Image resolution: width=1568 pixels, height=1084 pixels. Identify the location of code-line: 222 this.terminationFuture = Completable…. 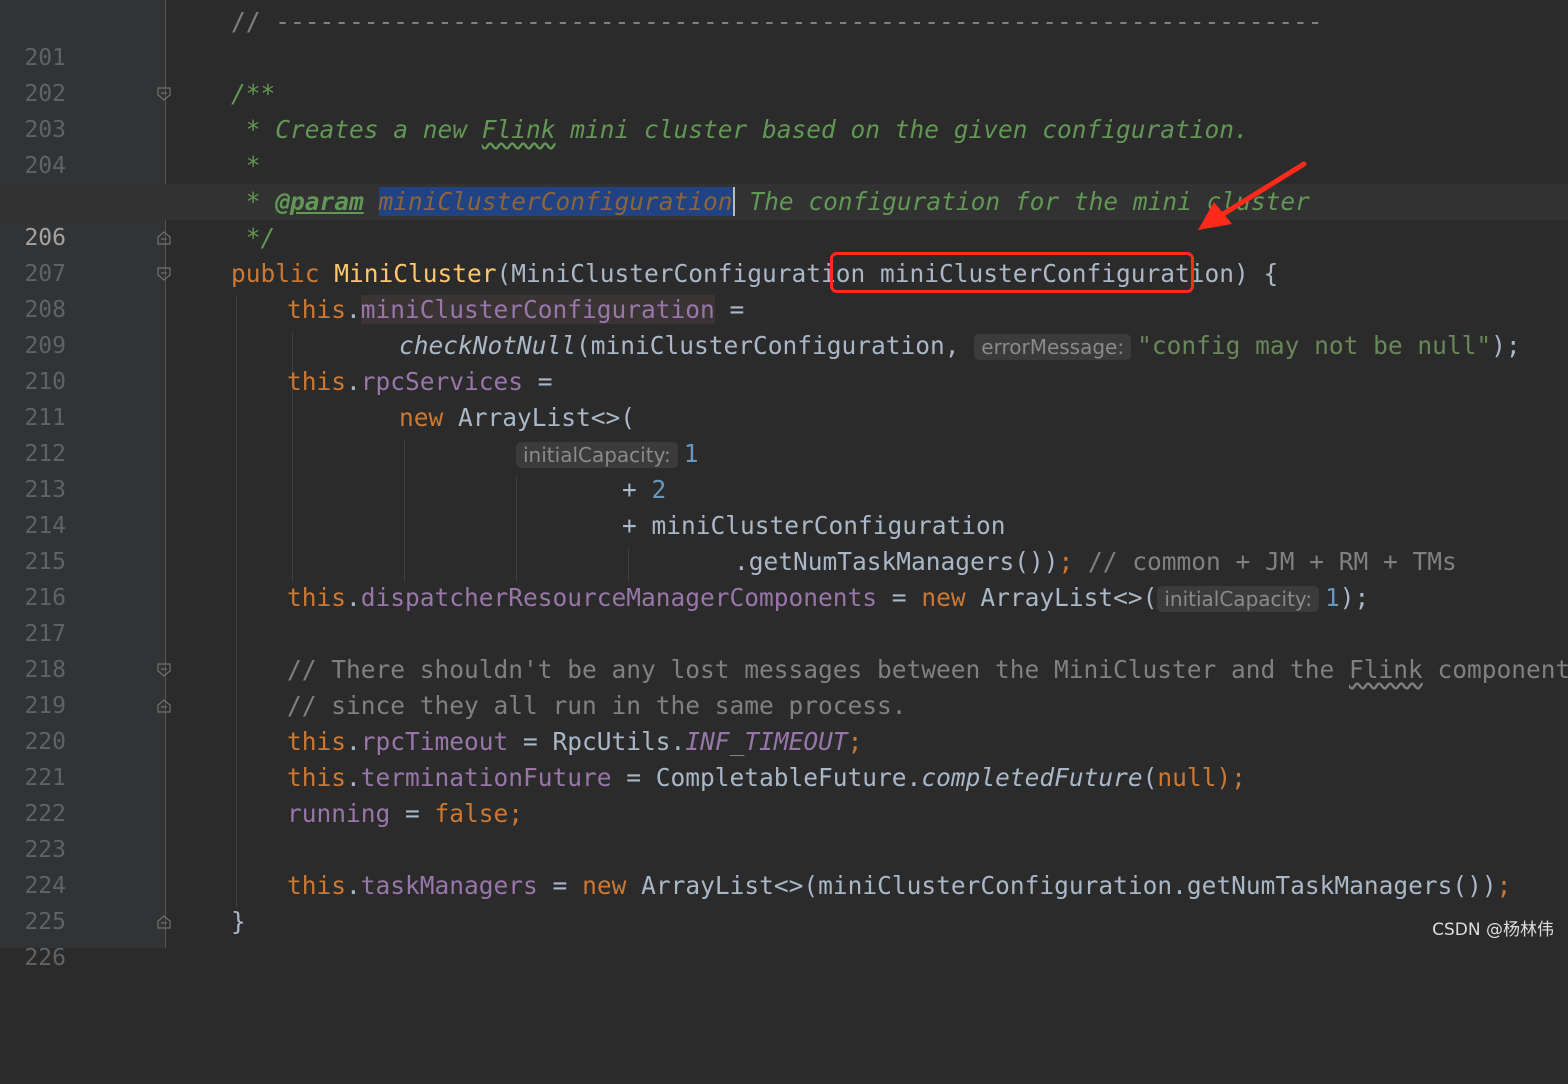
(784, 793).